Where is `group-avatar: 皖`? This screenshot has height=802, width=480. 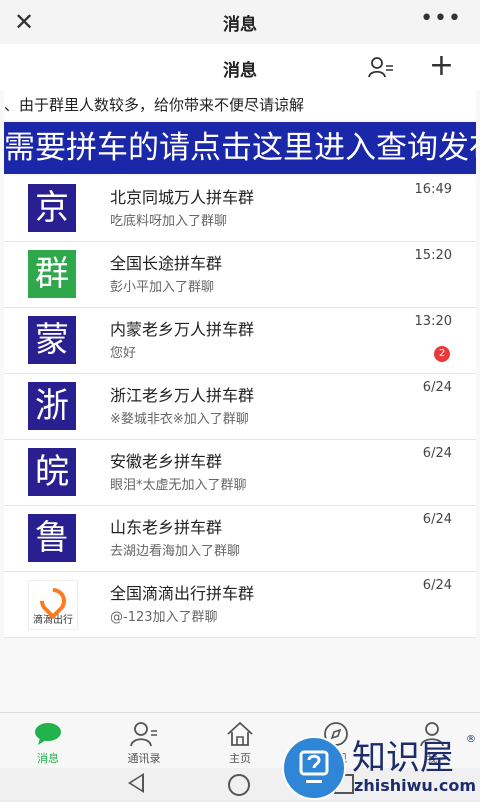 group-avatar: 皖 is located at coordinates (52, 472).